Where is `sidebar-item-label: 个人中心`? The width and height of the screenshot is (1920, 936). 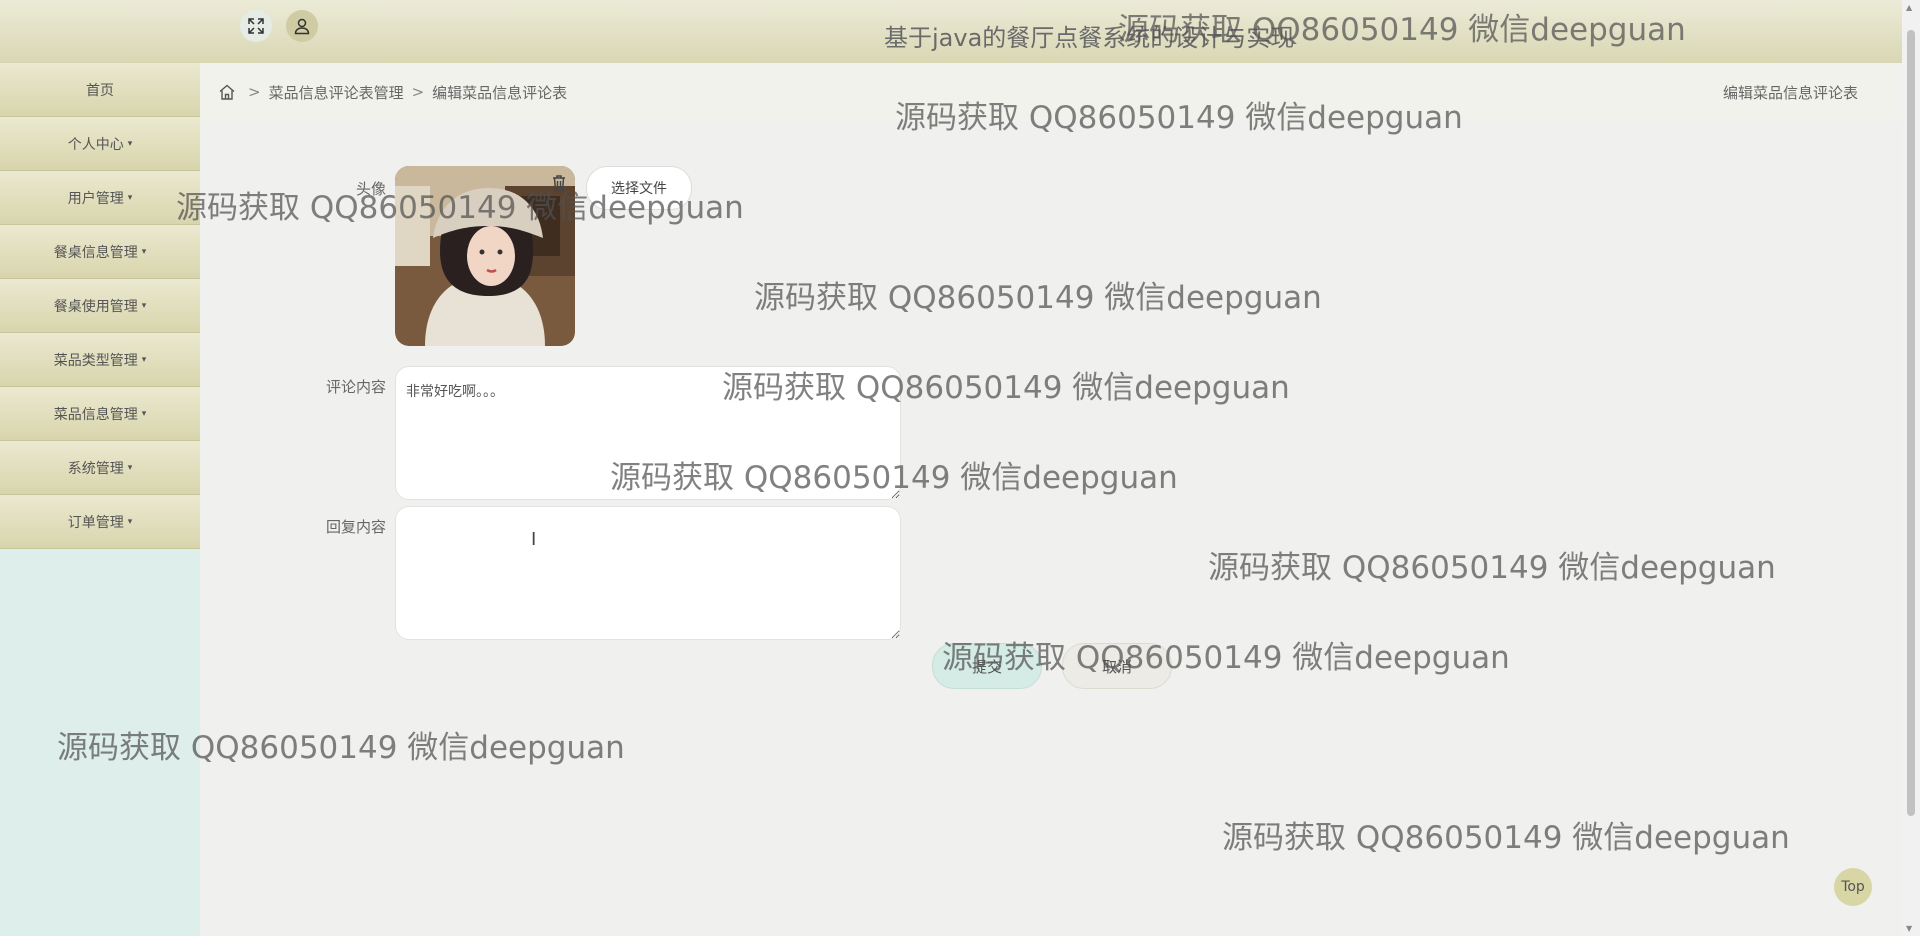
sidebar-item-label: 个人中心 is located at coordinates (95, 144).